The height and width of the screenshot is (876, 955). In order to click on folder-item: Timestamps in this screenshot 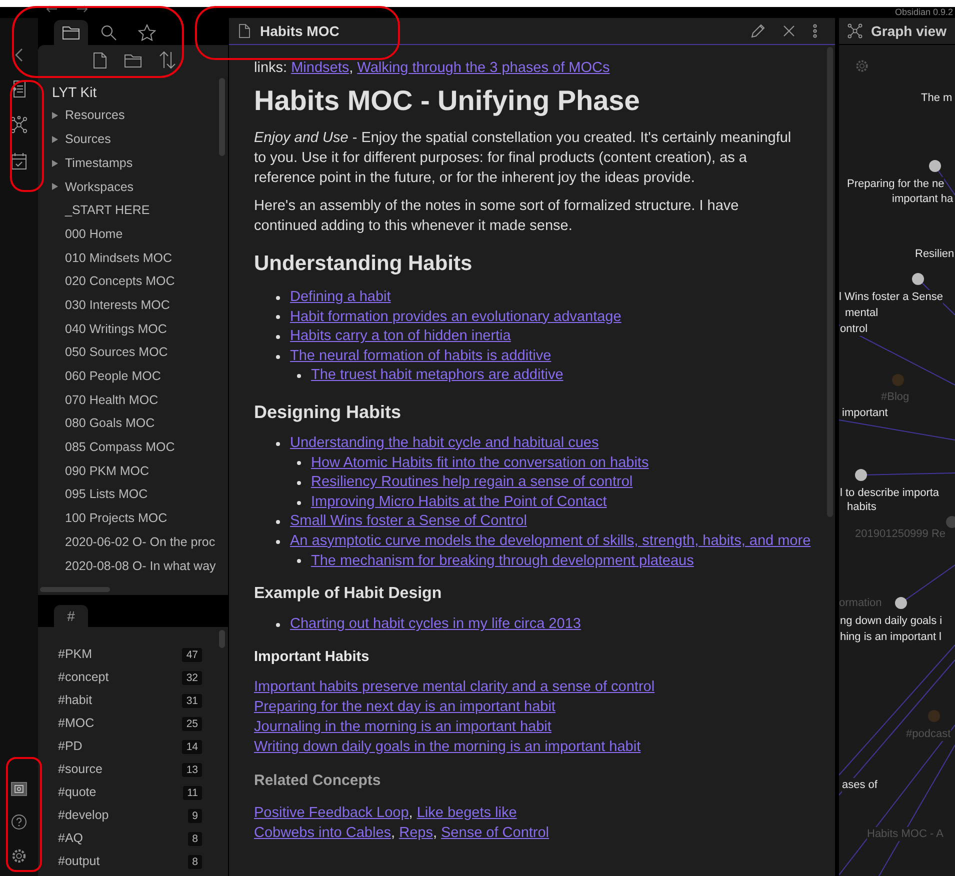, I will do `click(99, 163)`.